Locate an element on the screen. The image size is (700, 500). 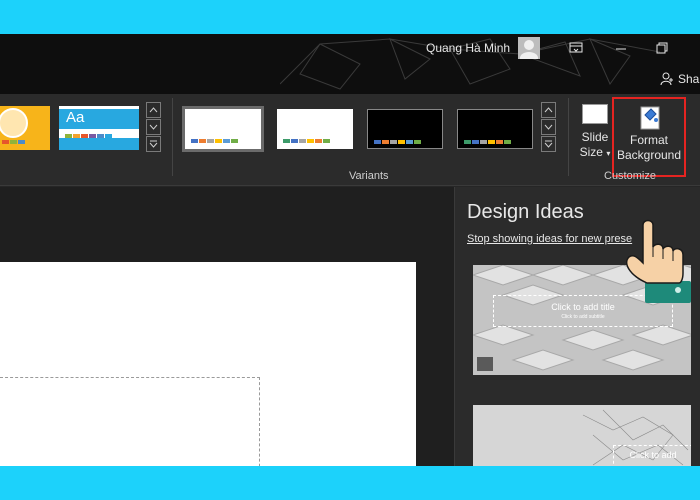
variants-gallery-scroll is located at coordinates (548, 127).